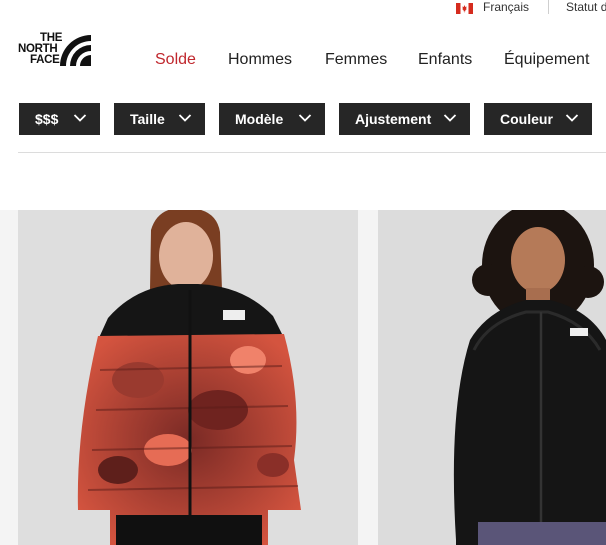  What do you see at coordinates (312, 152) in the screenshot?
I see `filter-divider` at bounding box center [312, 152].